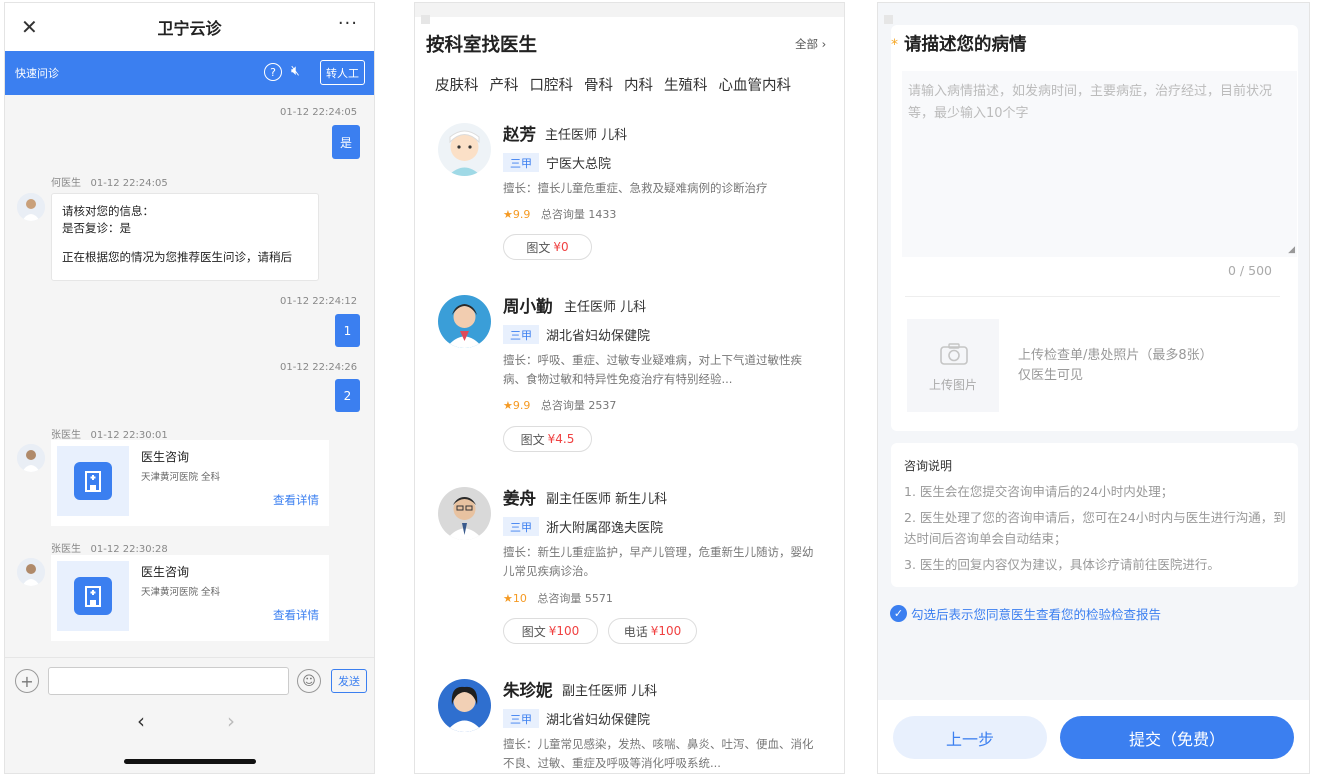 This screenshot has height=784, width=1325. Describe the element at coordinates (109, 435) in the screenshot. I see `doctor-sender: 张医生 01-12 22:30:01` at that location.